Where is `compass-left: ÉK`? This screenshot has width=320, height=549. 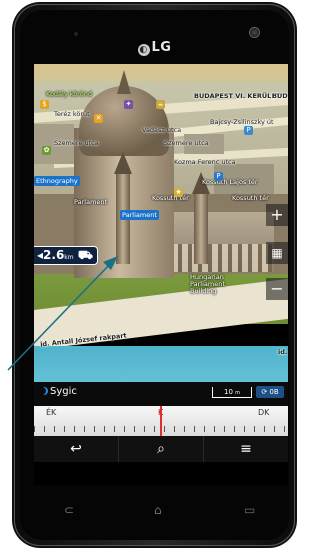
compass-left: ÉK is located at coordinates (51, 412).